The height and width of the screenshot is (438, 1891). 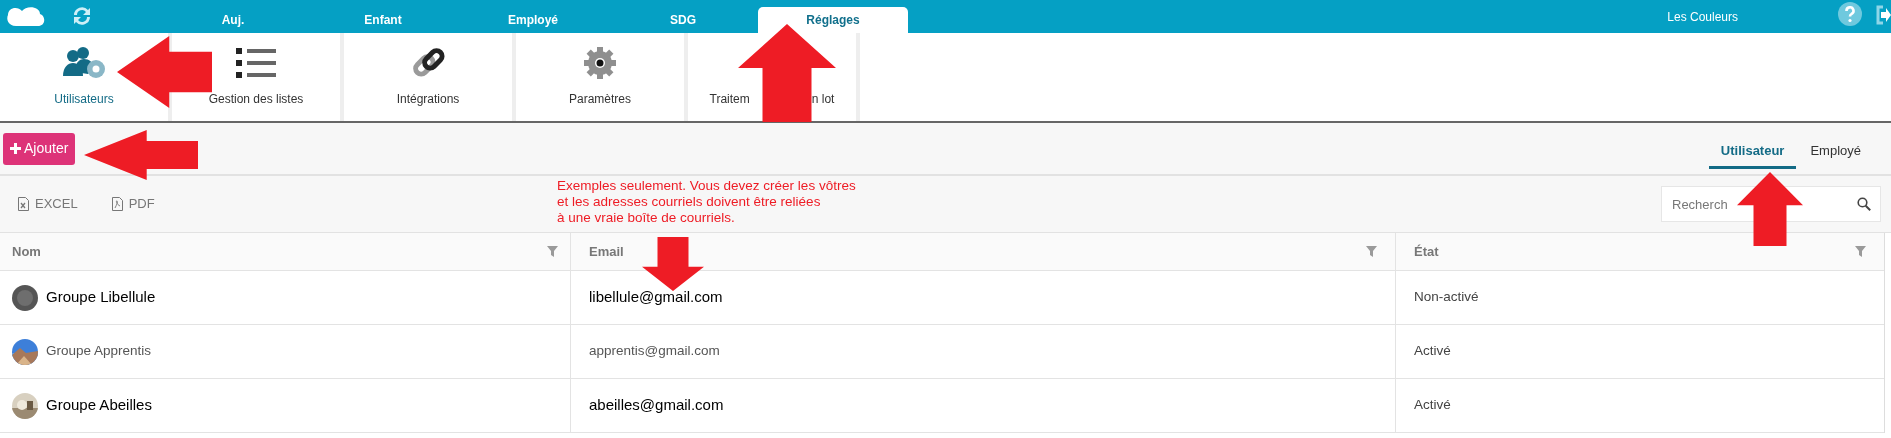 I want to click on ribbon-label: Utilisateurs, so click(x=84, y=99).